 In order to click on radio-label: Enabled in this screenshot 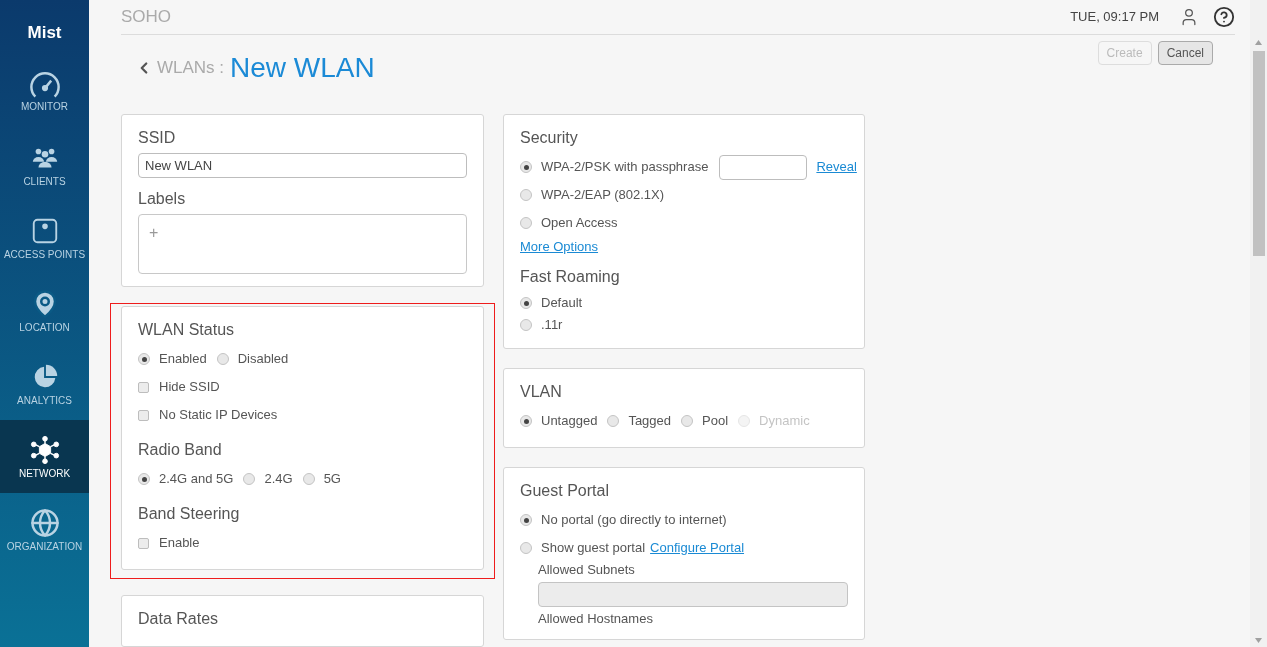, I will do `click(183, 359)`.